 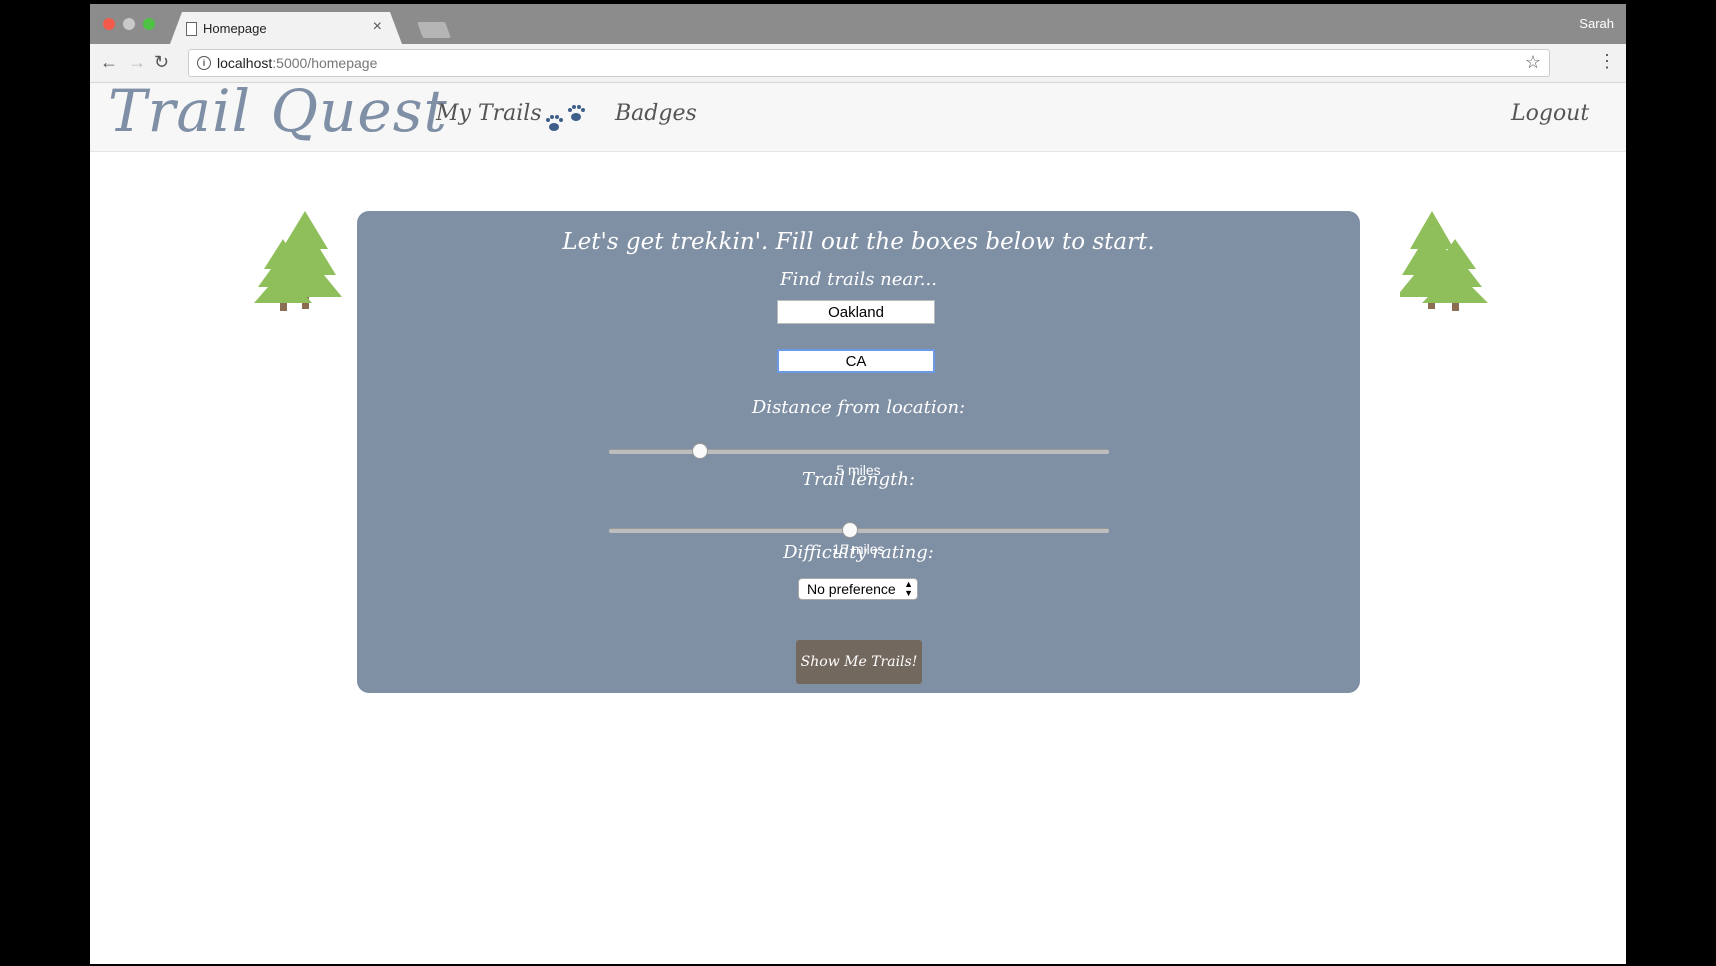 I want to click on document-icon, so click(x=191, y=29).